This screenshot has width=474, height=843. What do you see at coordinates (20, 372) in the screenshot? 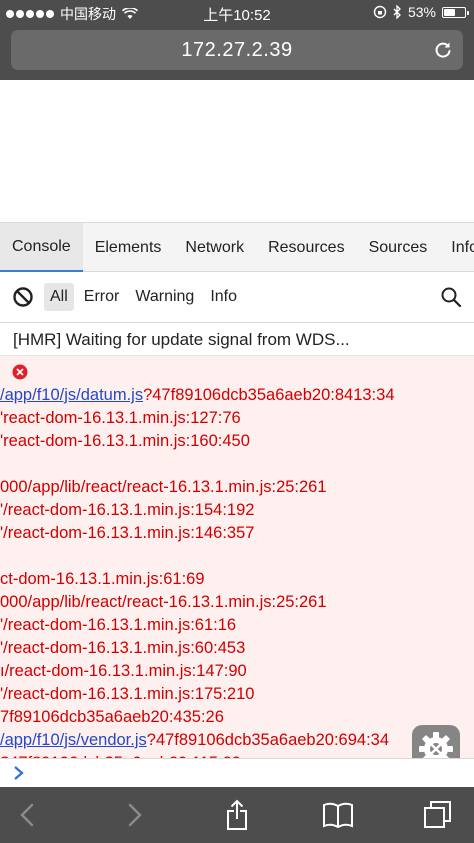
I see `error-icon` at bounding box center [20, 372].